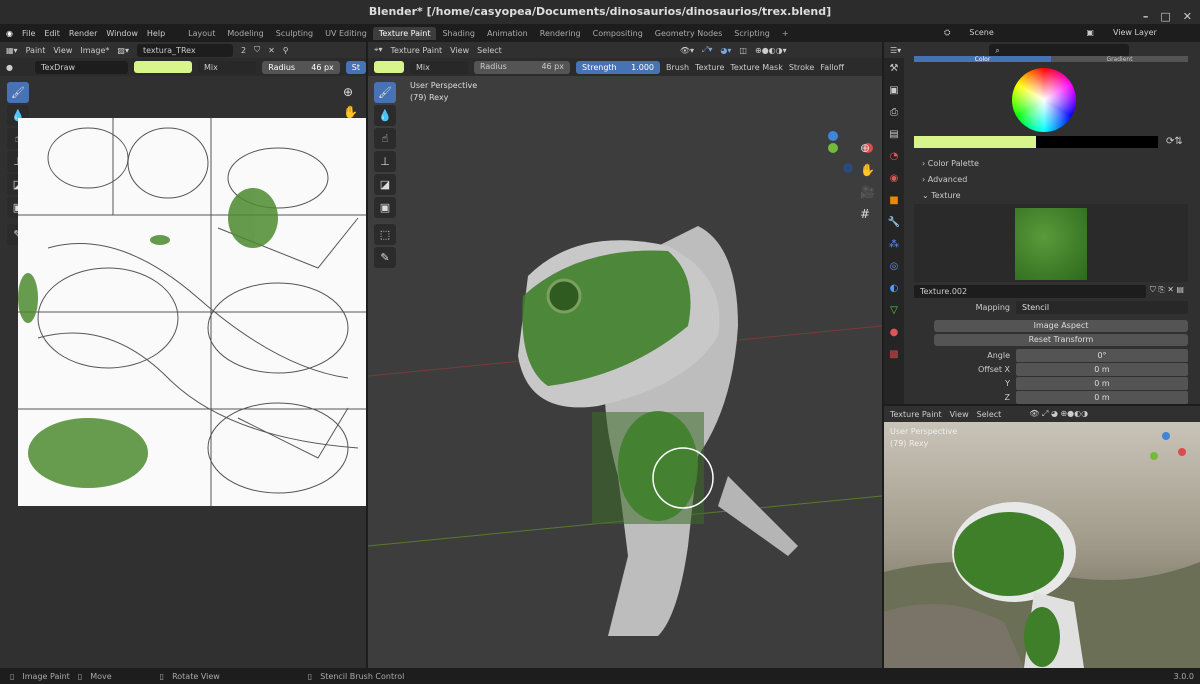 The width and height of the screenshot is (1200, 684). What do you see at coordinates (950, 180) in the screenshot?
I see `advanced-panel: › Advanced` at bounding box center [950, 180].